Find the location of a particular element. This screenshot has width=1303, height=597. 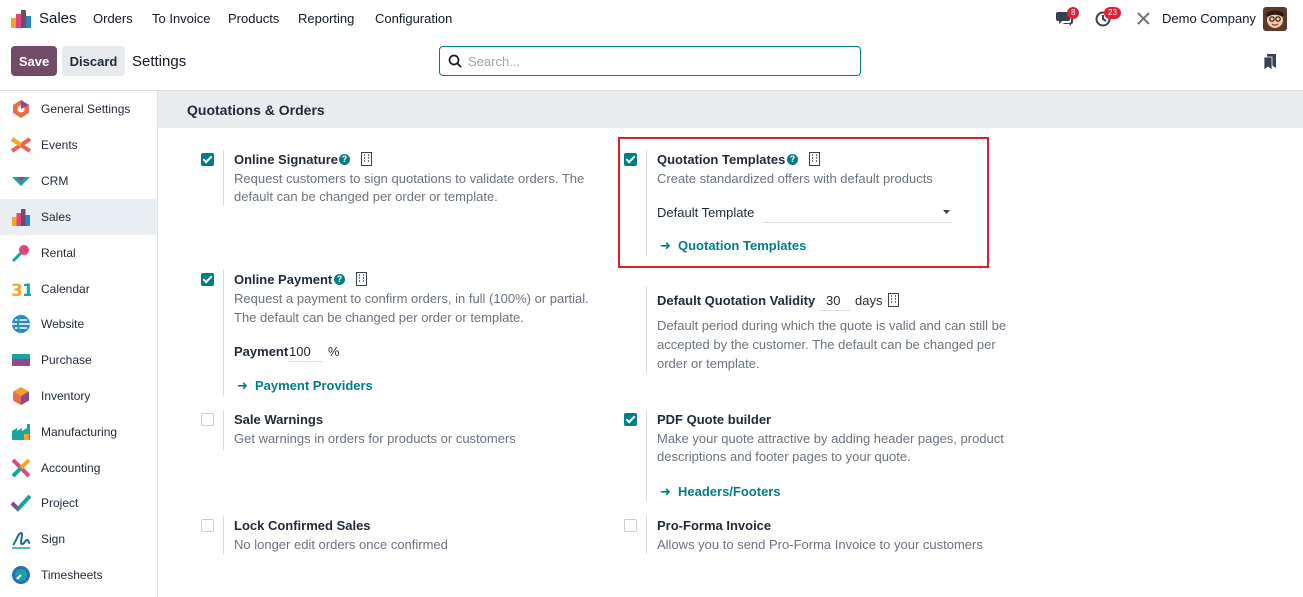

menu-products: Products is located at coordinates (253, 18).